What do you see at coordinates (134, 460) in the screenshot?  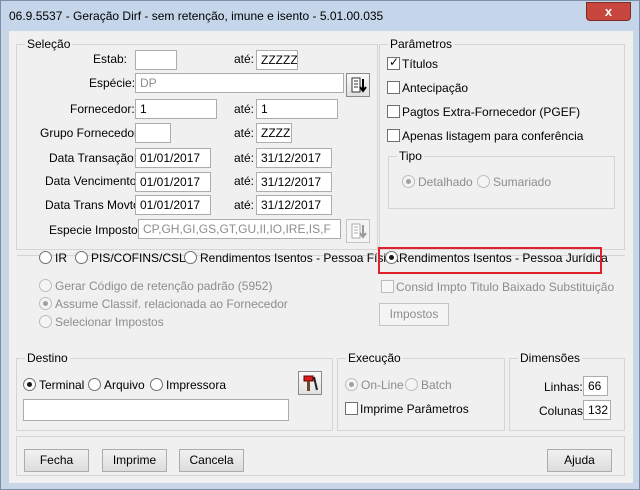 I see `imprime-button: Imprime` at bounding box center [134, 460].